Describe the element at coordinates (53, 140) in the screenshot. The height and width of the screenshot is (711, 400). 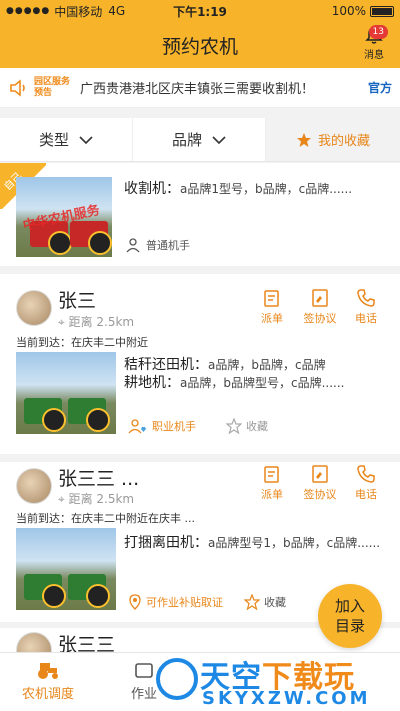
I see `type-filter-label: 类型` at that location.